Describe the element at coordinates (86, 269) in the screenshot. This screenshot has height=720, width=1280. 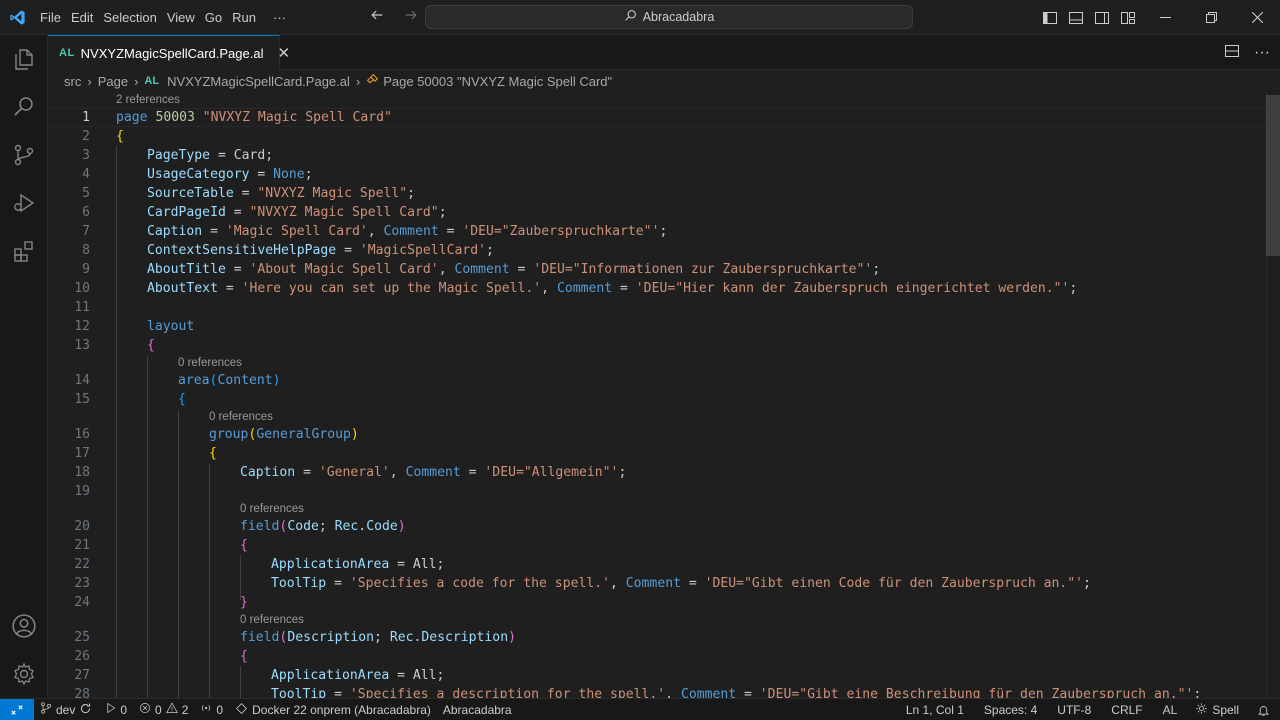
I see `line-number: 9` at that location.